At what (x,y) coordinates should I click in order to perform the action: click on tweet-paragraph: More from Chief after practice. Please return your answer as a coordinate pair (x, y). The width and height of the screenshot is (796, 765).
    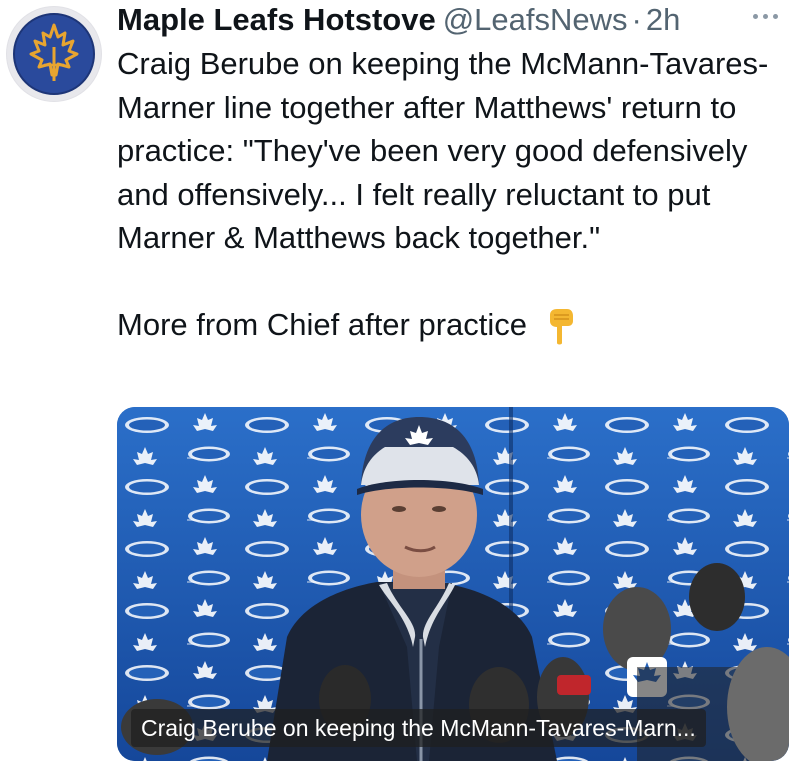
    Looking at the image, I should click on (452, 325).